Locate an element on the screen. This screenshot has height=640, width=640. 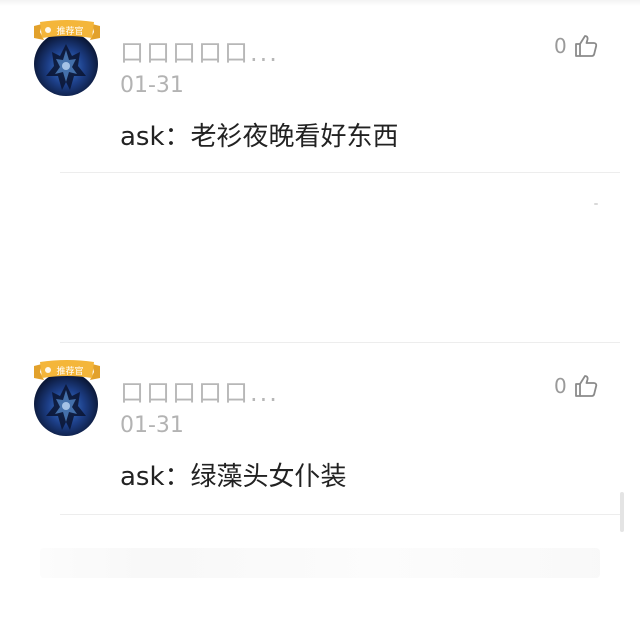
scroll-indicator is located at coordinates (596, 204).